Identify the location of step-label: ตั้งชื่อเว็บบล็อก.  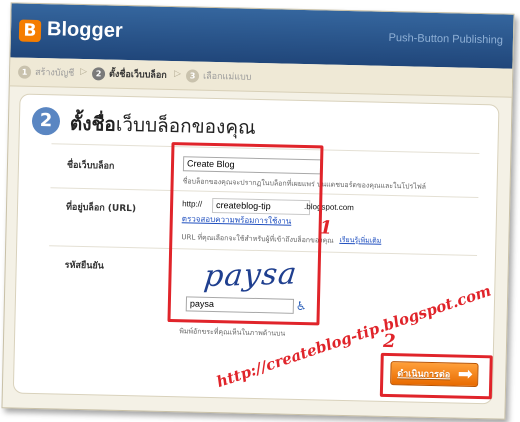
(137, 75).